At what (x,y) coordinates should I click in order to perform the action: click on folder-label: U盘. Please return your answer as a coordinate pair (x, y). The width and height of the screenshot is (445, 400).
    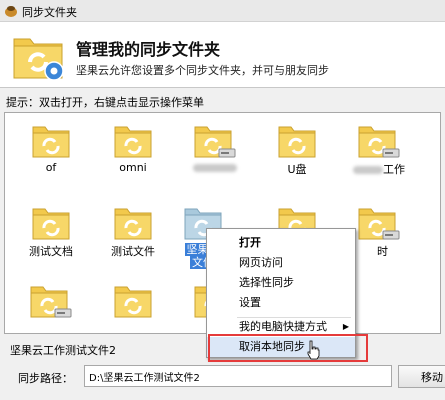
    Looking at the image, I should click on (297, 169).